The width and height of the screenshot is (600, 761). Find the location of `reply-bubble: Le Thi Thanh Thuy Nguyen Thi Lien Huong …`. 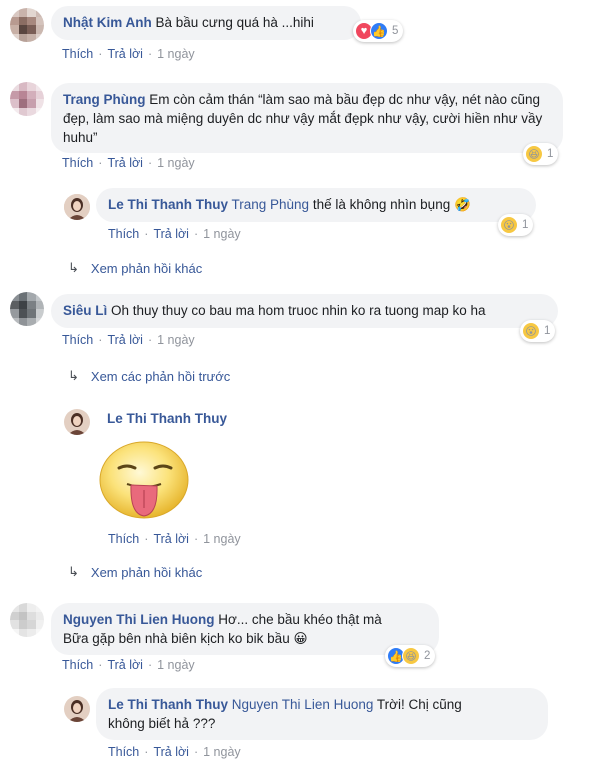

reply-bubble: Le Thi Thanh Thuy Nguyen Thi Lien Huong … is located at coordinates (322, 714).